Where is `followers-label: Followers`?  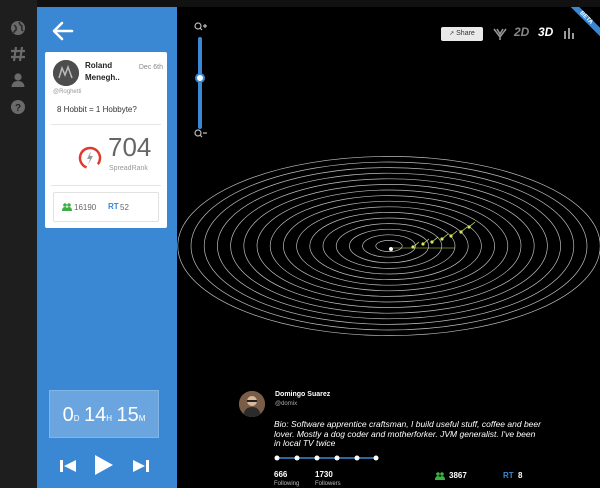
followers-label: Followers is located at coordinates (328, 484).